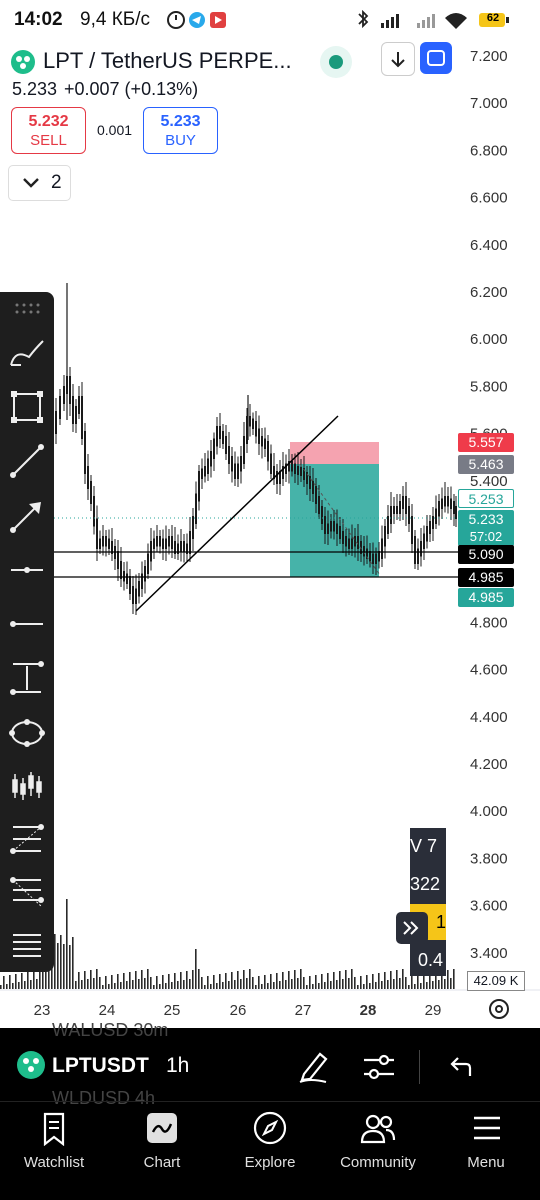  What do you see at coordinates (441, 922) in the screenshot?
I see `watchlist-peek-3: 1` at bounding box center [441, 922].